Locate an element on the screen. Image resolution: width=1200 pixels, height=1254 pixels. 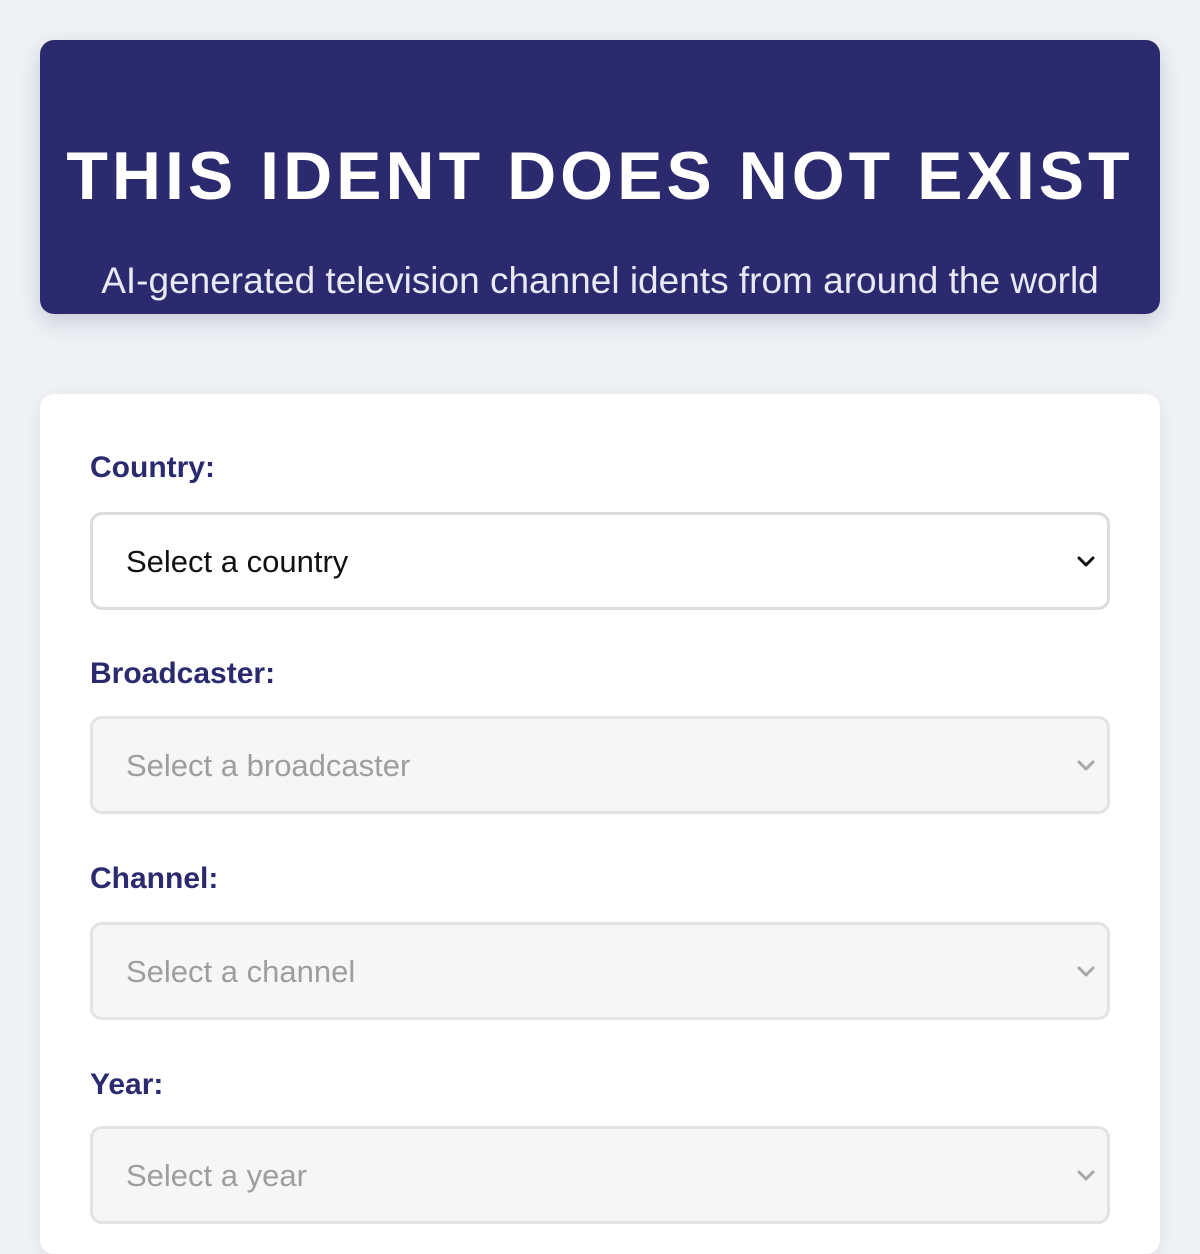
country-select: Select a country is located at coordinates (600, 561).